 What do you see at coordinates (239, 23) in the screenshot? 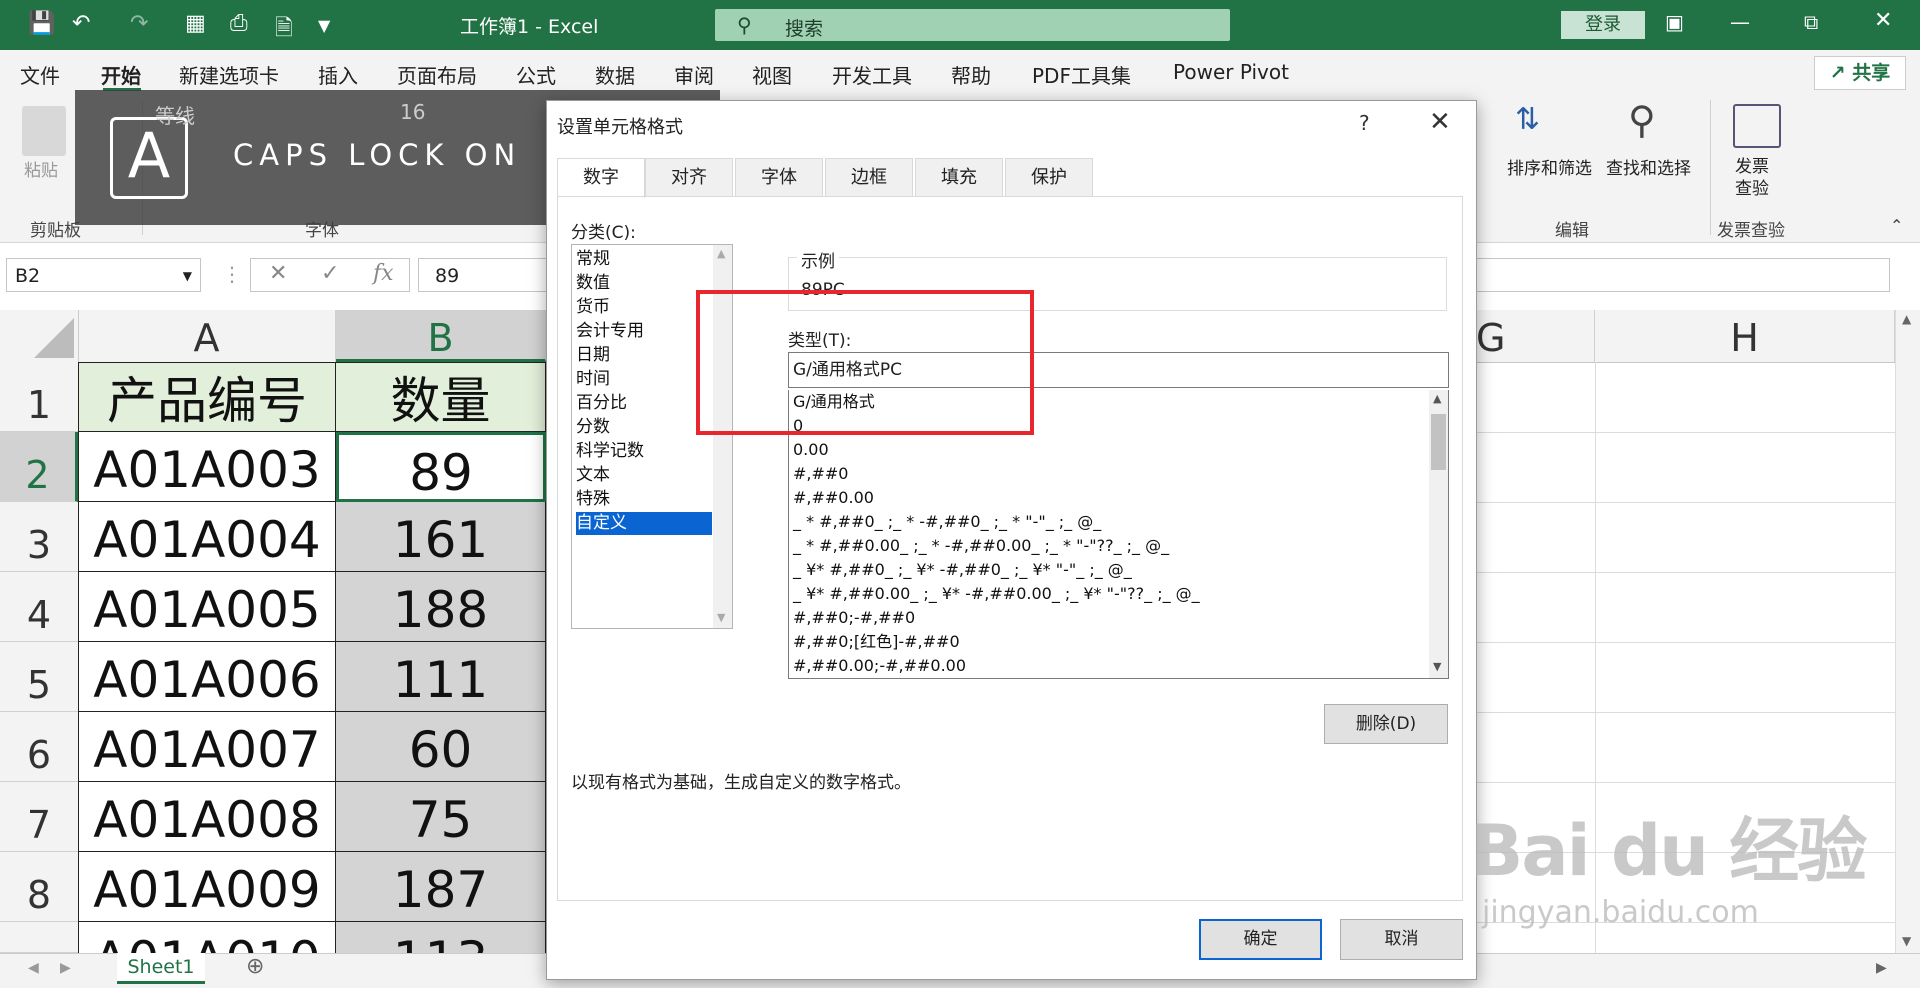
I see `print-preview-icon: ⎙` at bounding box center [239, 23].